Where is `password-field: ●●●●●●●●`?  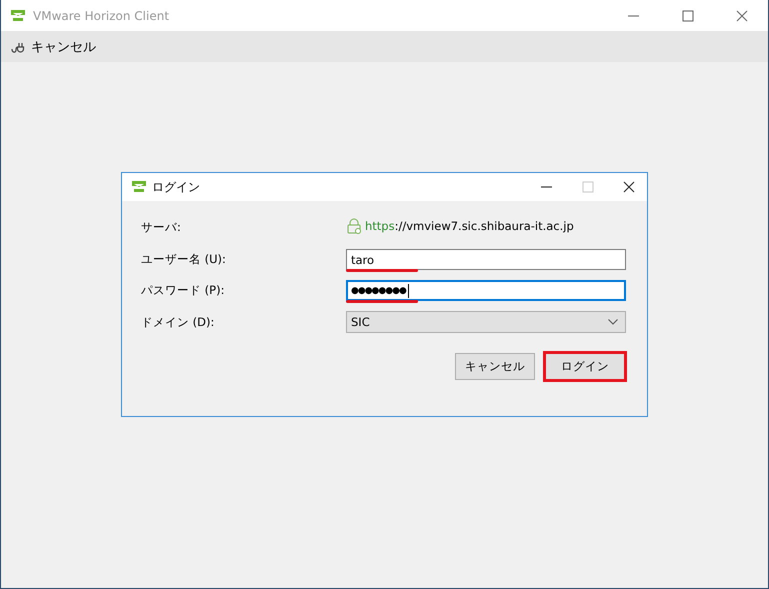
password-field: ●●●●●●●● is located at coordinates (486, 290).